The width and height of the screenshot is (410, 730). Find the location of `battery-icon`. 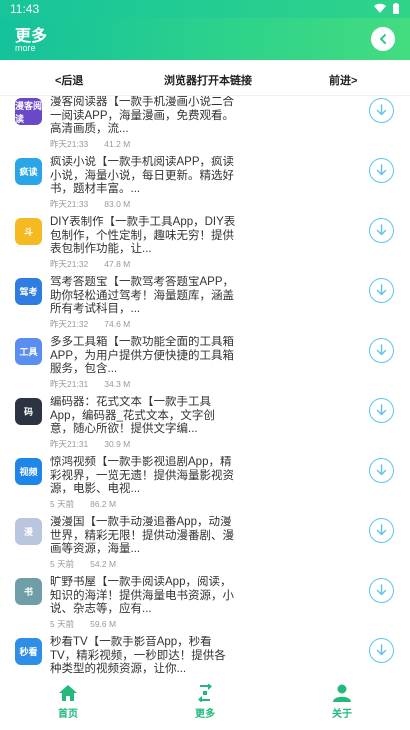

battery-icon is located at coordinates (396, 8).